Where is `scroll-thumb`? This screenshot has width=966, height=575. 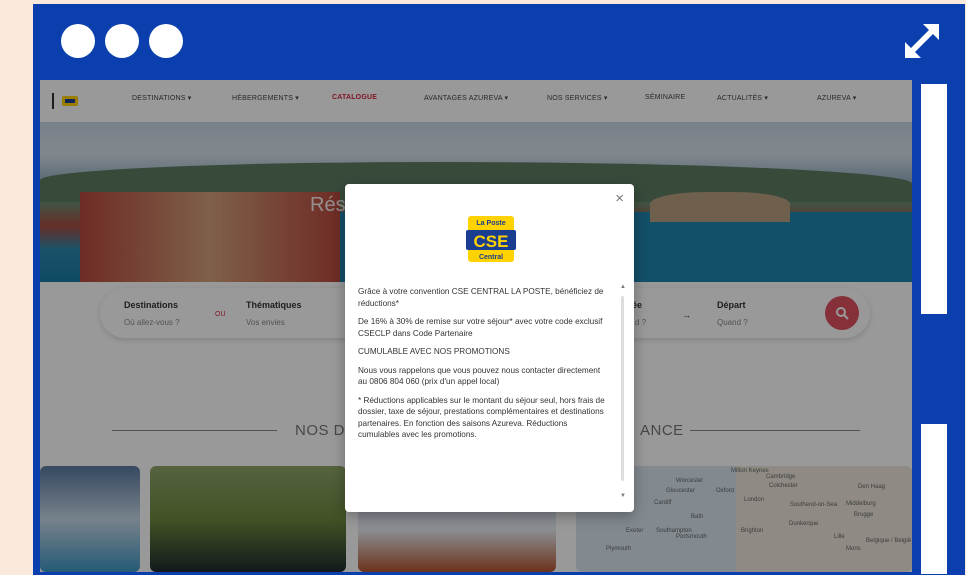
scroll-thumb is located at coordinates (622, 388).